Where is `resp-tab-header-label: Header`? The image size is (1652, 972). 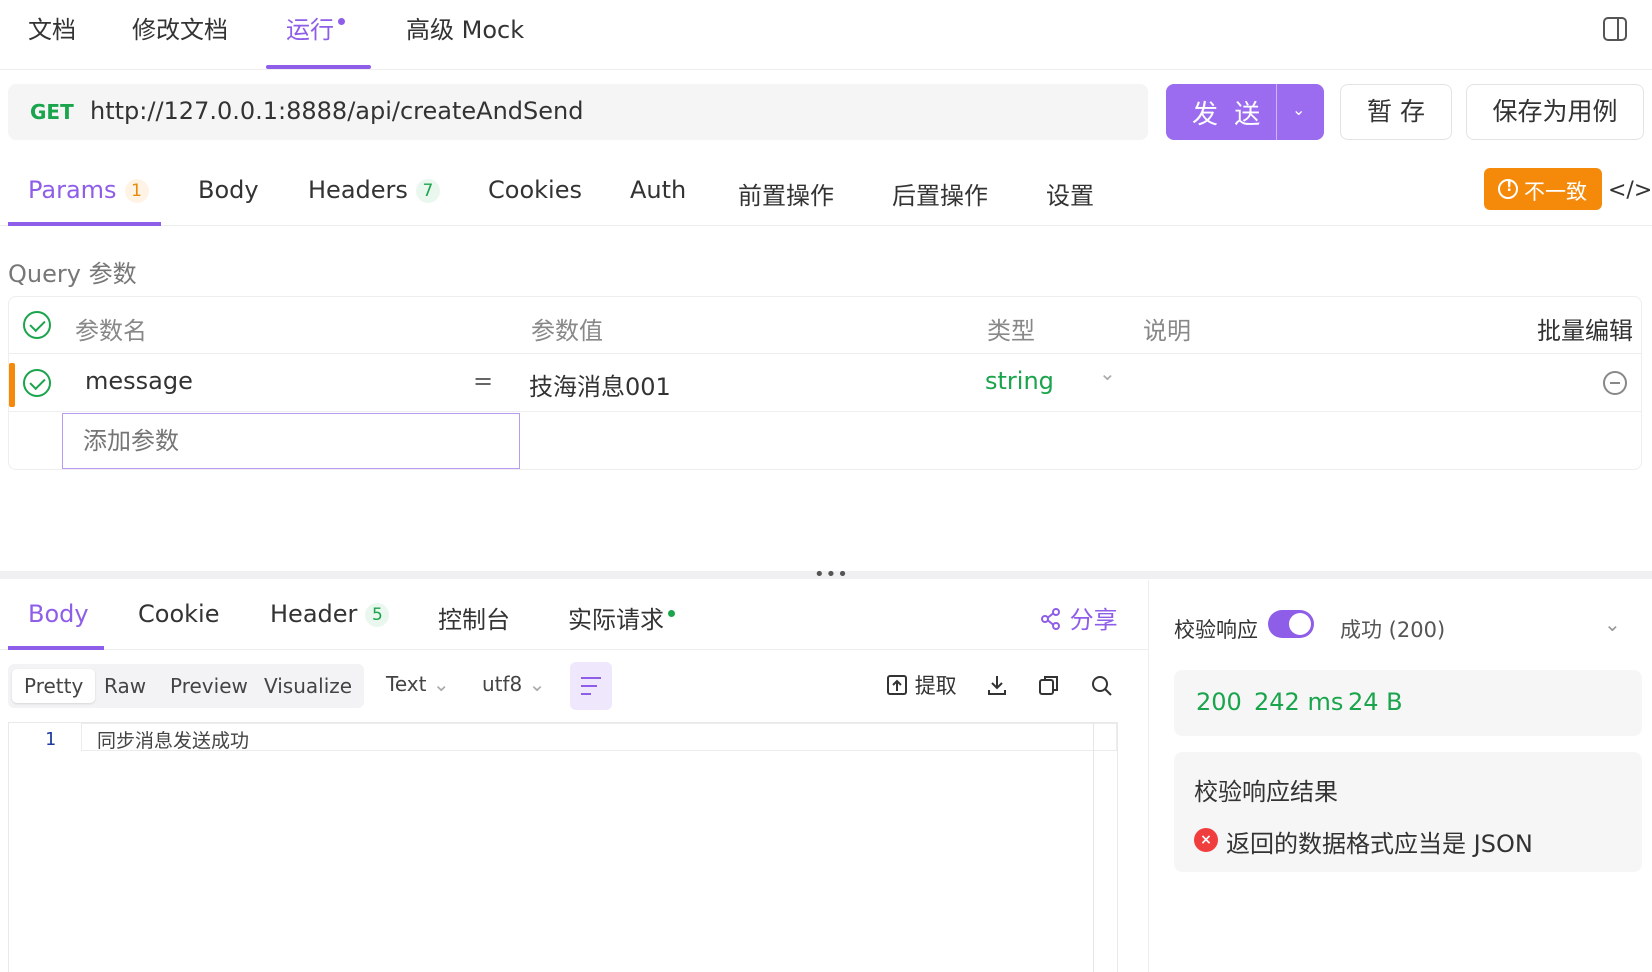 resp-tab-header-label: Header is located at coordinates (314, 614).